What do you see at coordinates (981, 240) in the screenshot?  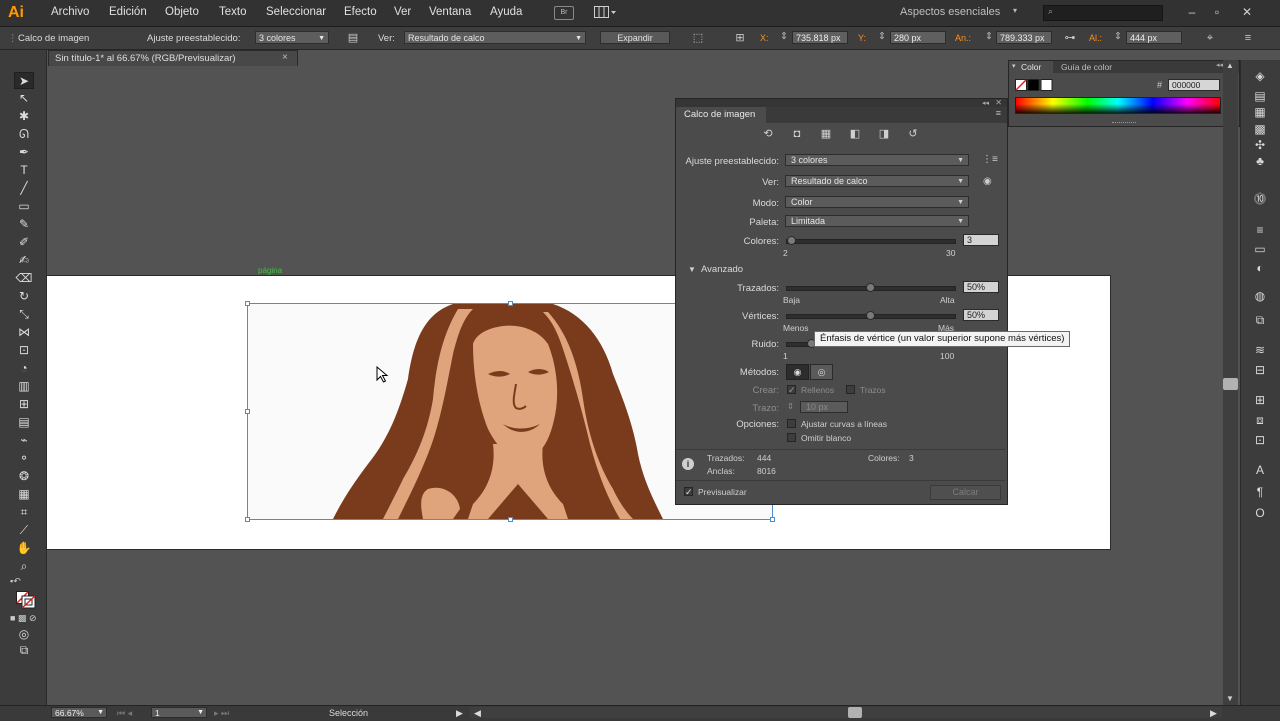 I see `colors-value-field: 3` at bounding box center [981, 240].